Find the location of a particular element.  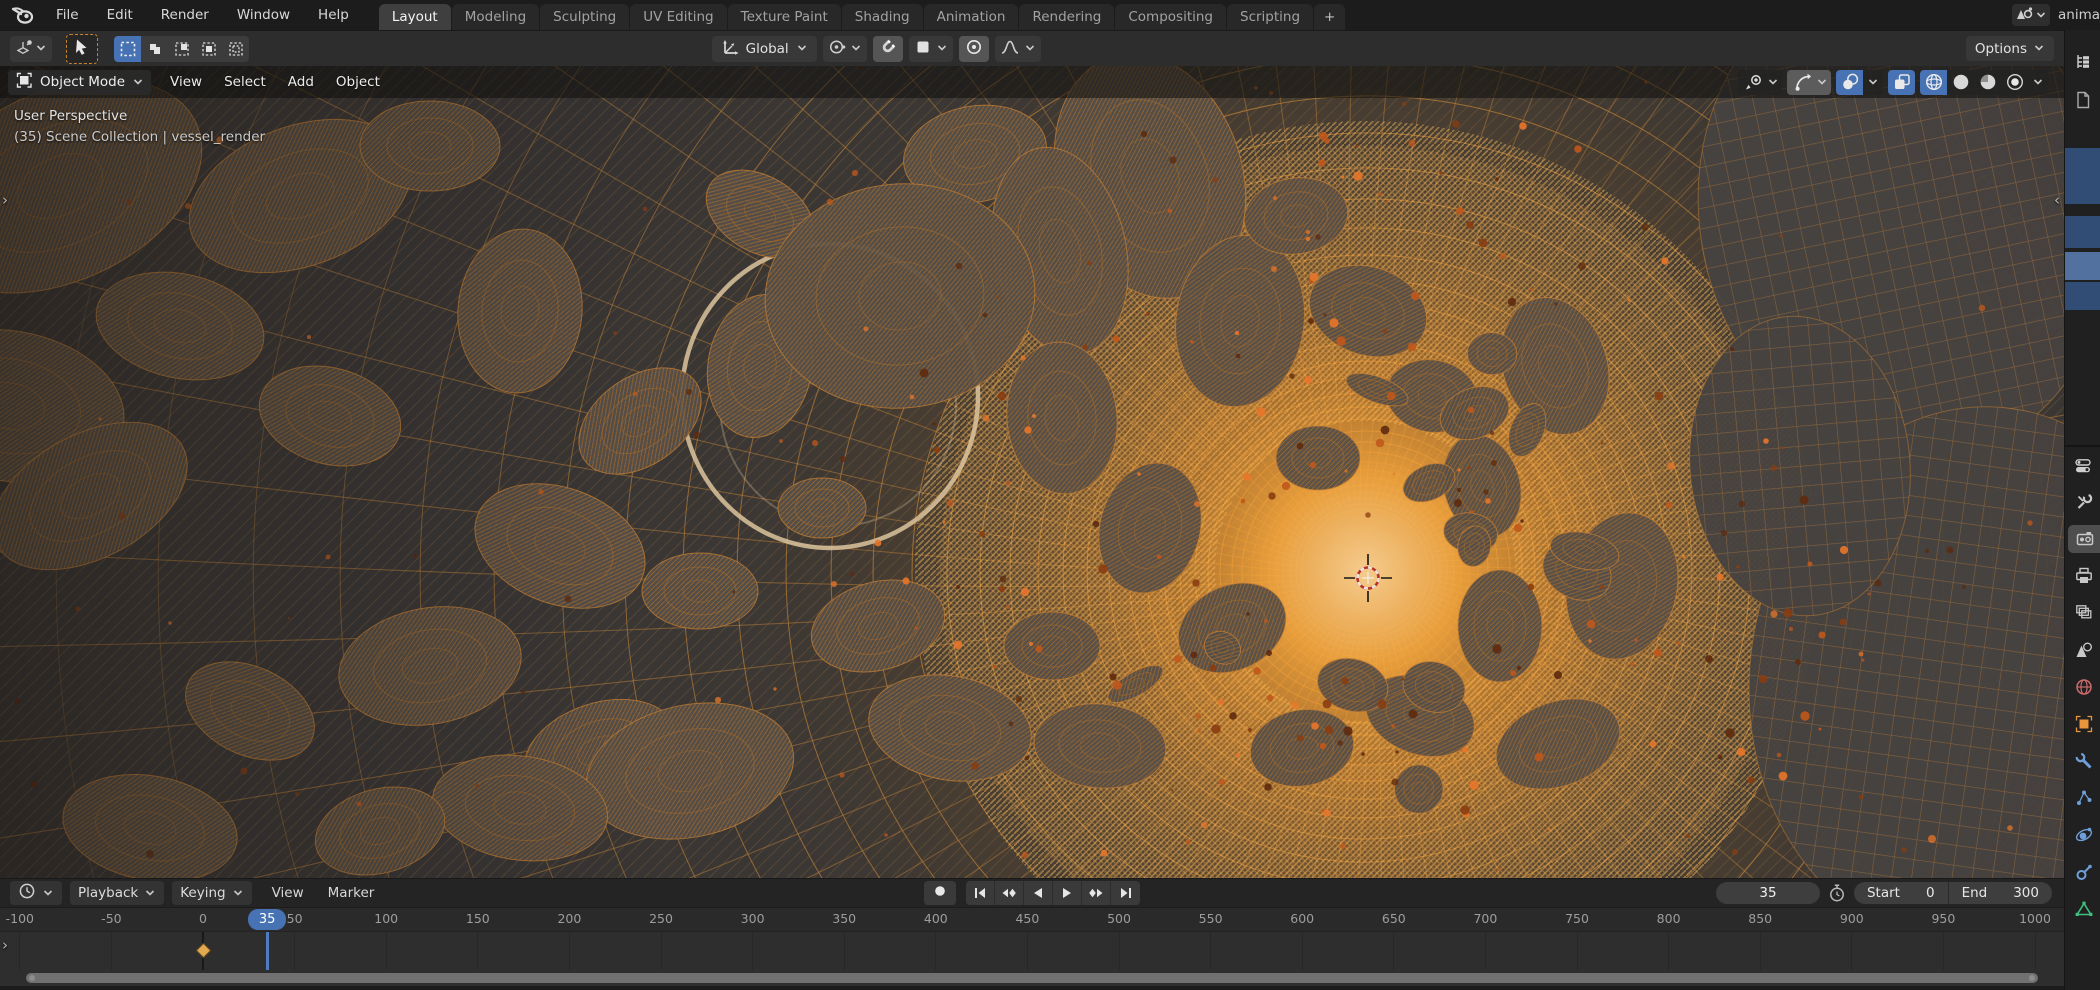

scene-selector-button is located at coordinates (2031, 15).